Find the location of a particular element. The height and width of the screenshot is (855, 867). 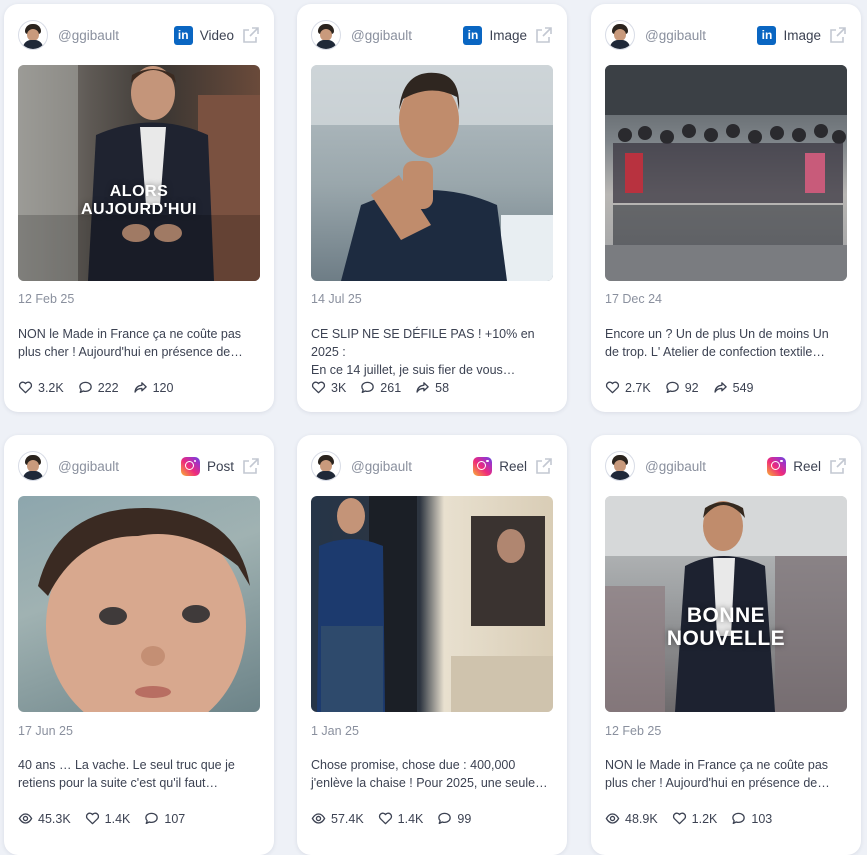

post-date: 1 Jan 25 is located at coordinates (335, 731).